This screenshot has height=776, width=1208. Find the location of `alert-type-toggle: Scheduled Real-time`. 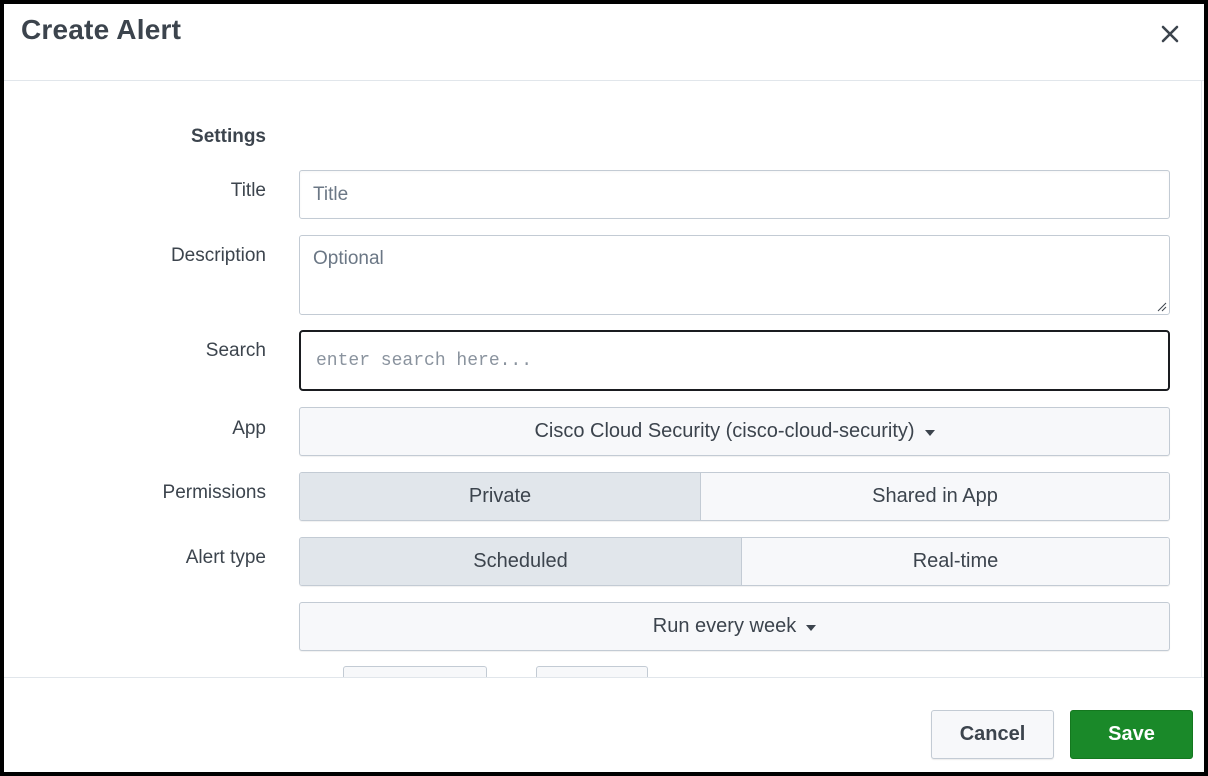

alert-type-toggle: Scheduled Real-time is located at coordinates (734, 561).